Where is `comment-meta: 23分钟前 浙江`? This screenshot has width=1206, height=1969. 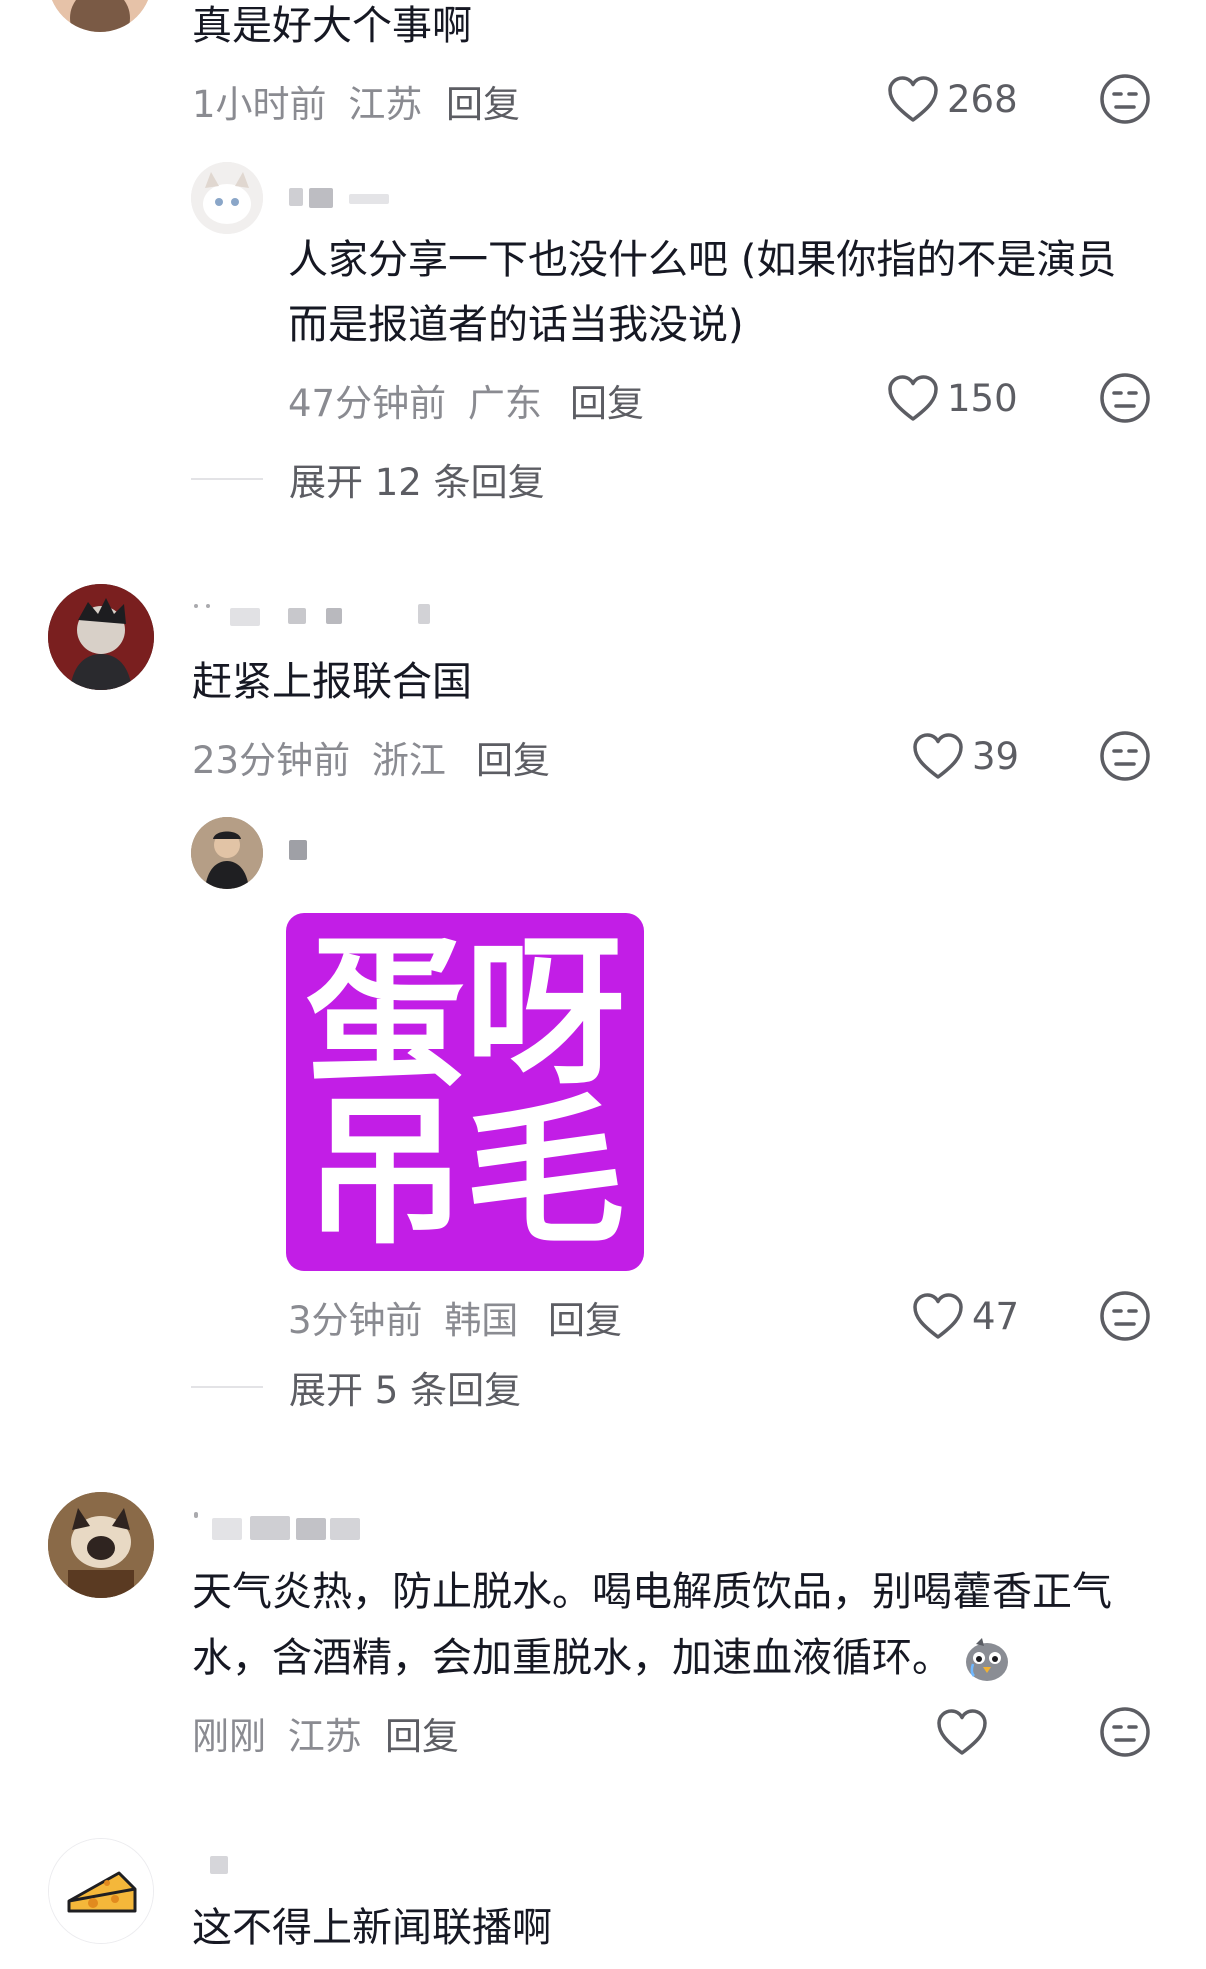 comment-meta: 23分钟前 浙江 is located at coordinates (319, 757).